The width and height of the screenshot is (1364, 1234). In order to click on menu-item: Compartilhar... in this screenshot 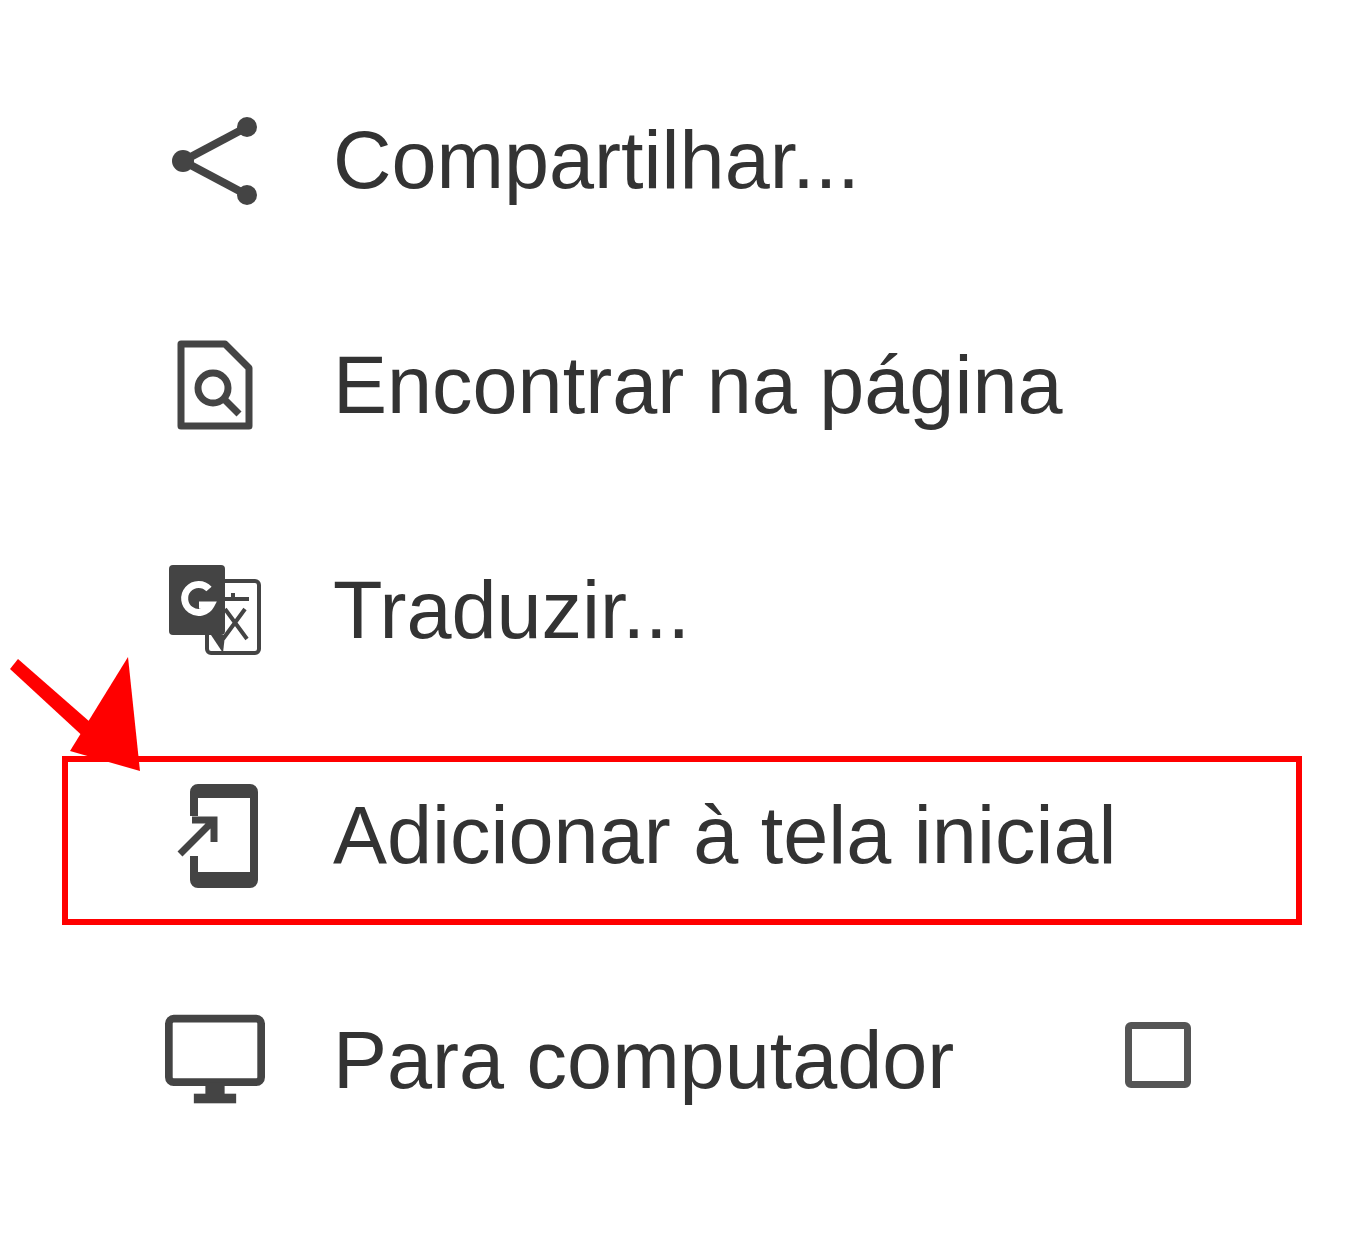, I will do `click(512, 160)`.